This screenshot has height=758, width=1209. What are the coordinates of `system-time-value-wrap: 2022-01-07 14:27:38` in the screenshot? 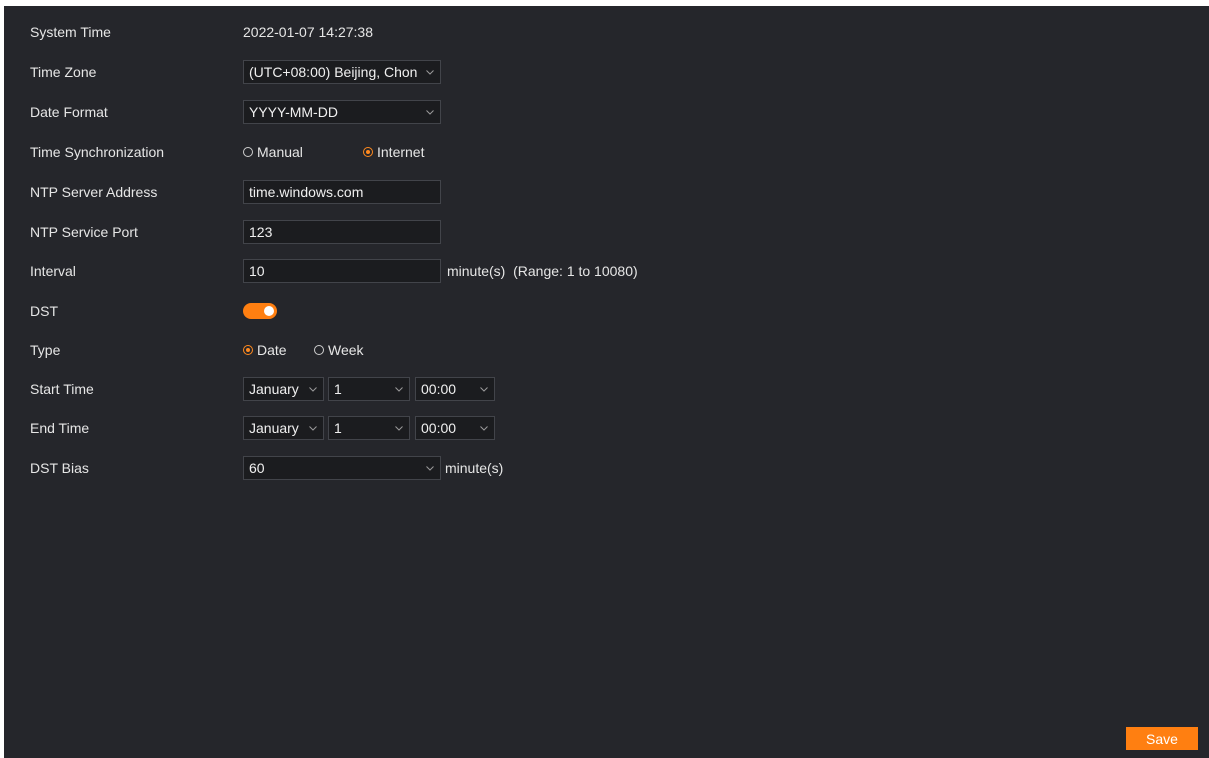 It's located at (308, 32).